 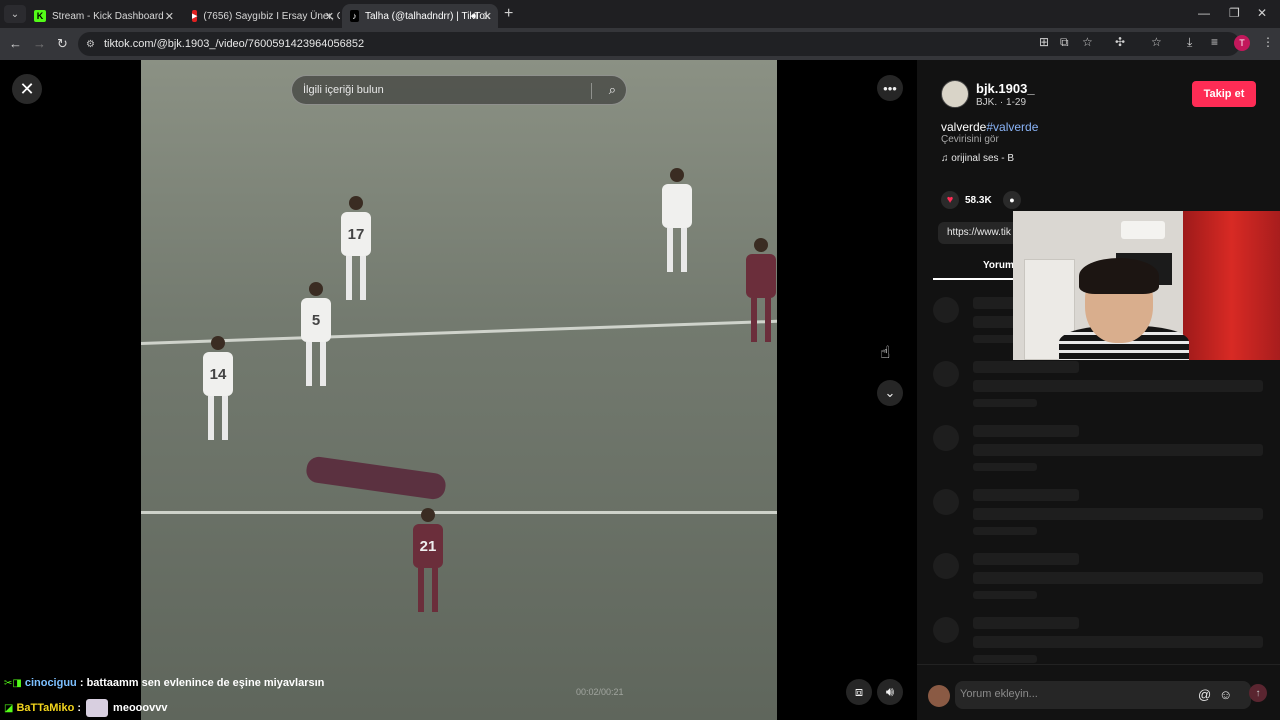 What do you see at coordinates (9, 708) in the screenshot?
I see `chat-badge-icon: ◪` at bounding box center [9, 708].